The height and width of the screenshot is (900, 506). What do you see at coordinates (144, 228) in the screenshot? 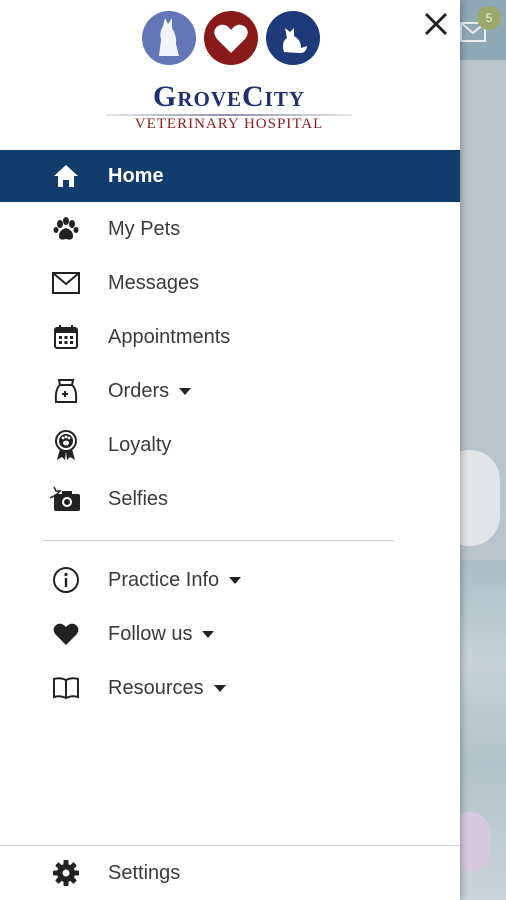
I see `menu-label: My Pets` at bounding box center [144, 228].